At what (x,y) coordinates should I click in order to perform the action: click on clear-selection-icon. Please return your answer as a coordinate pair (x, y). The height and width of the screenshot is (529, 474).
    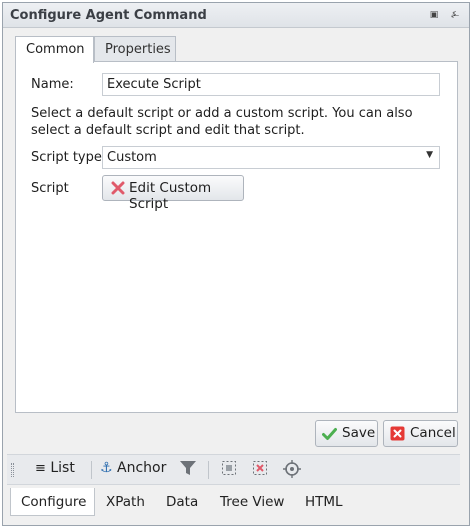
    Looking at the image, I should click on (260, 470).